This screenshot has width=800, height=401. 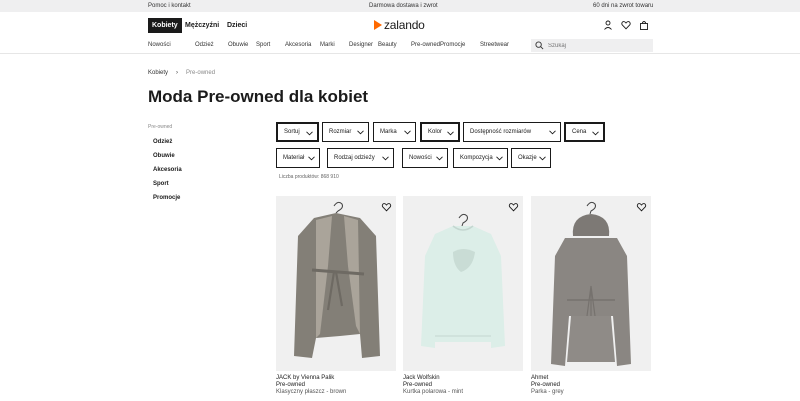 What do you see at coordinates (425, 45) in the screenshot?
I see `nav-item-preowned: Pre-owned` at bounding box center [425, 45].